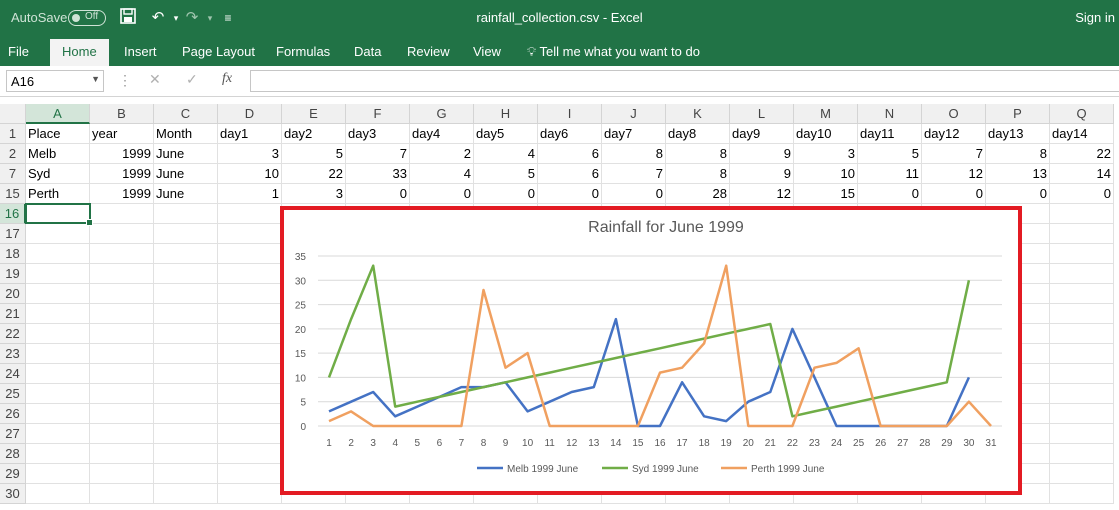 This screenshot has height=510, width=1119. I want to click on cancel-icon: ✕, so click(155, 79).